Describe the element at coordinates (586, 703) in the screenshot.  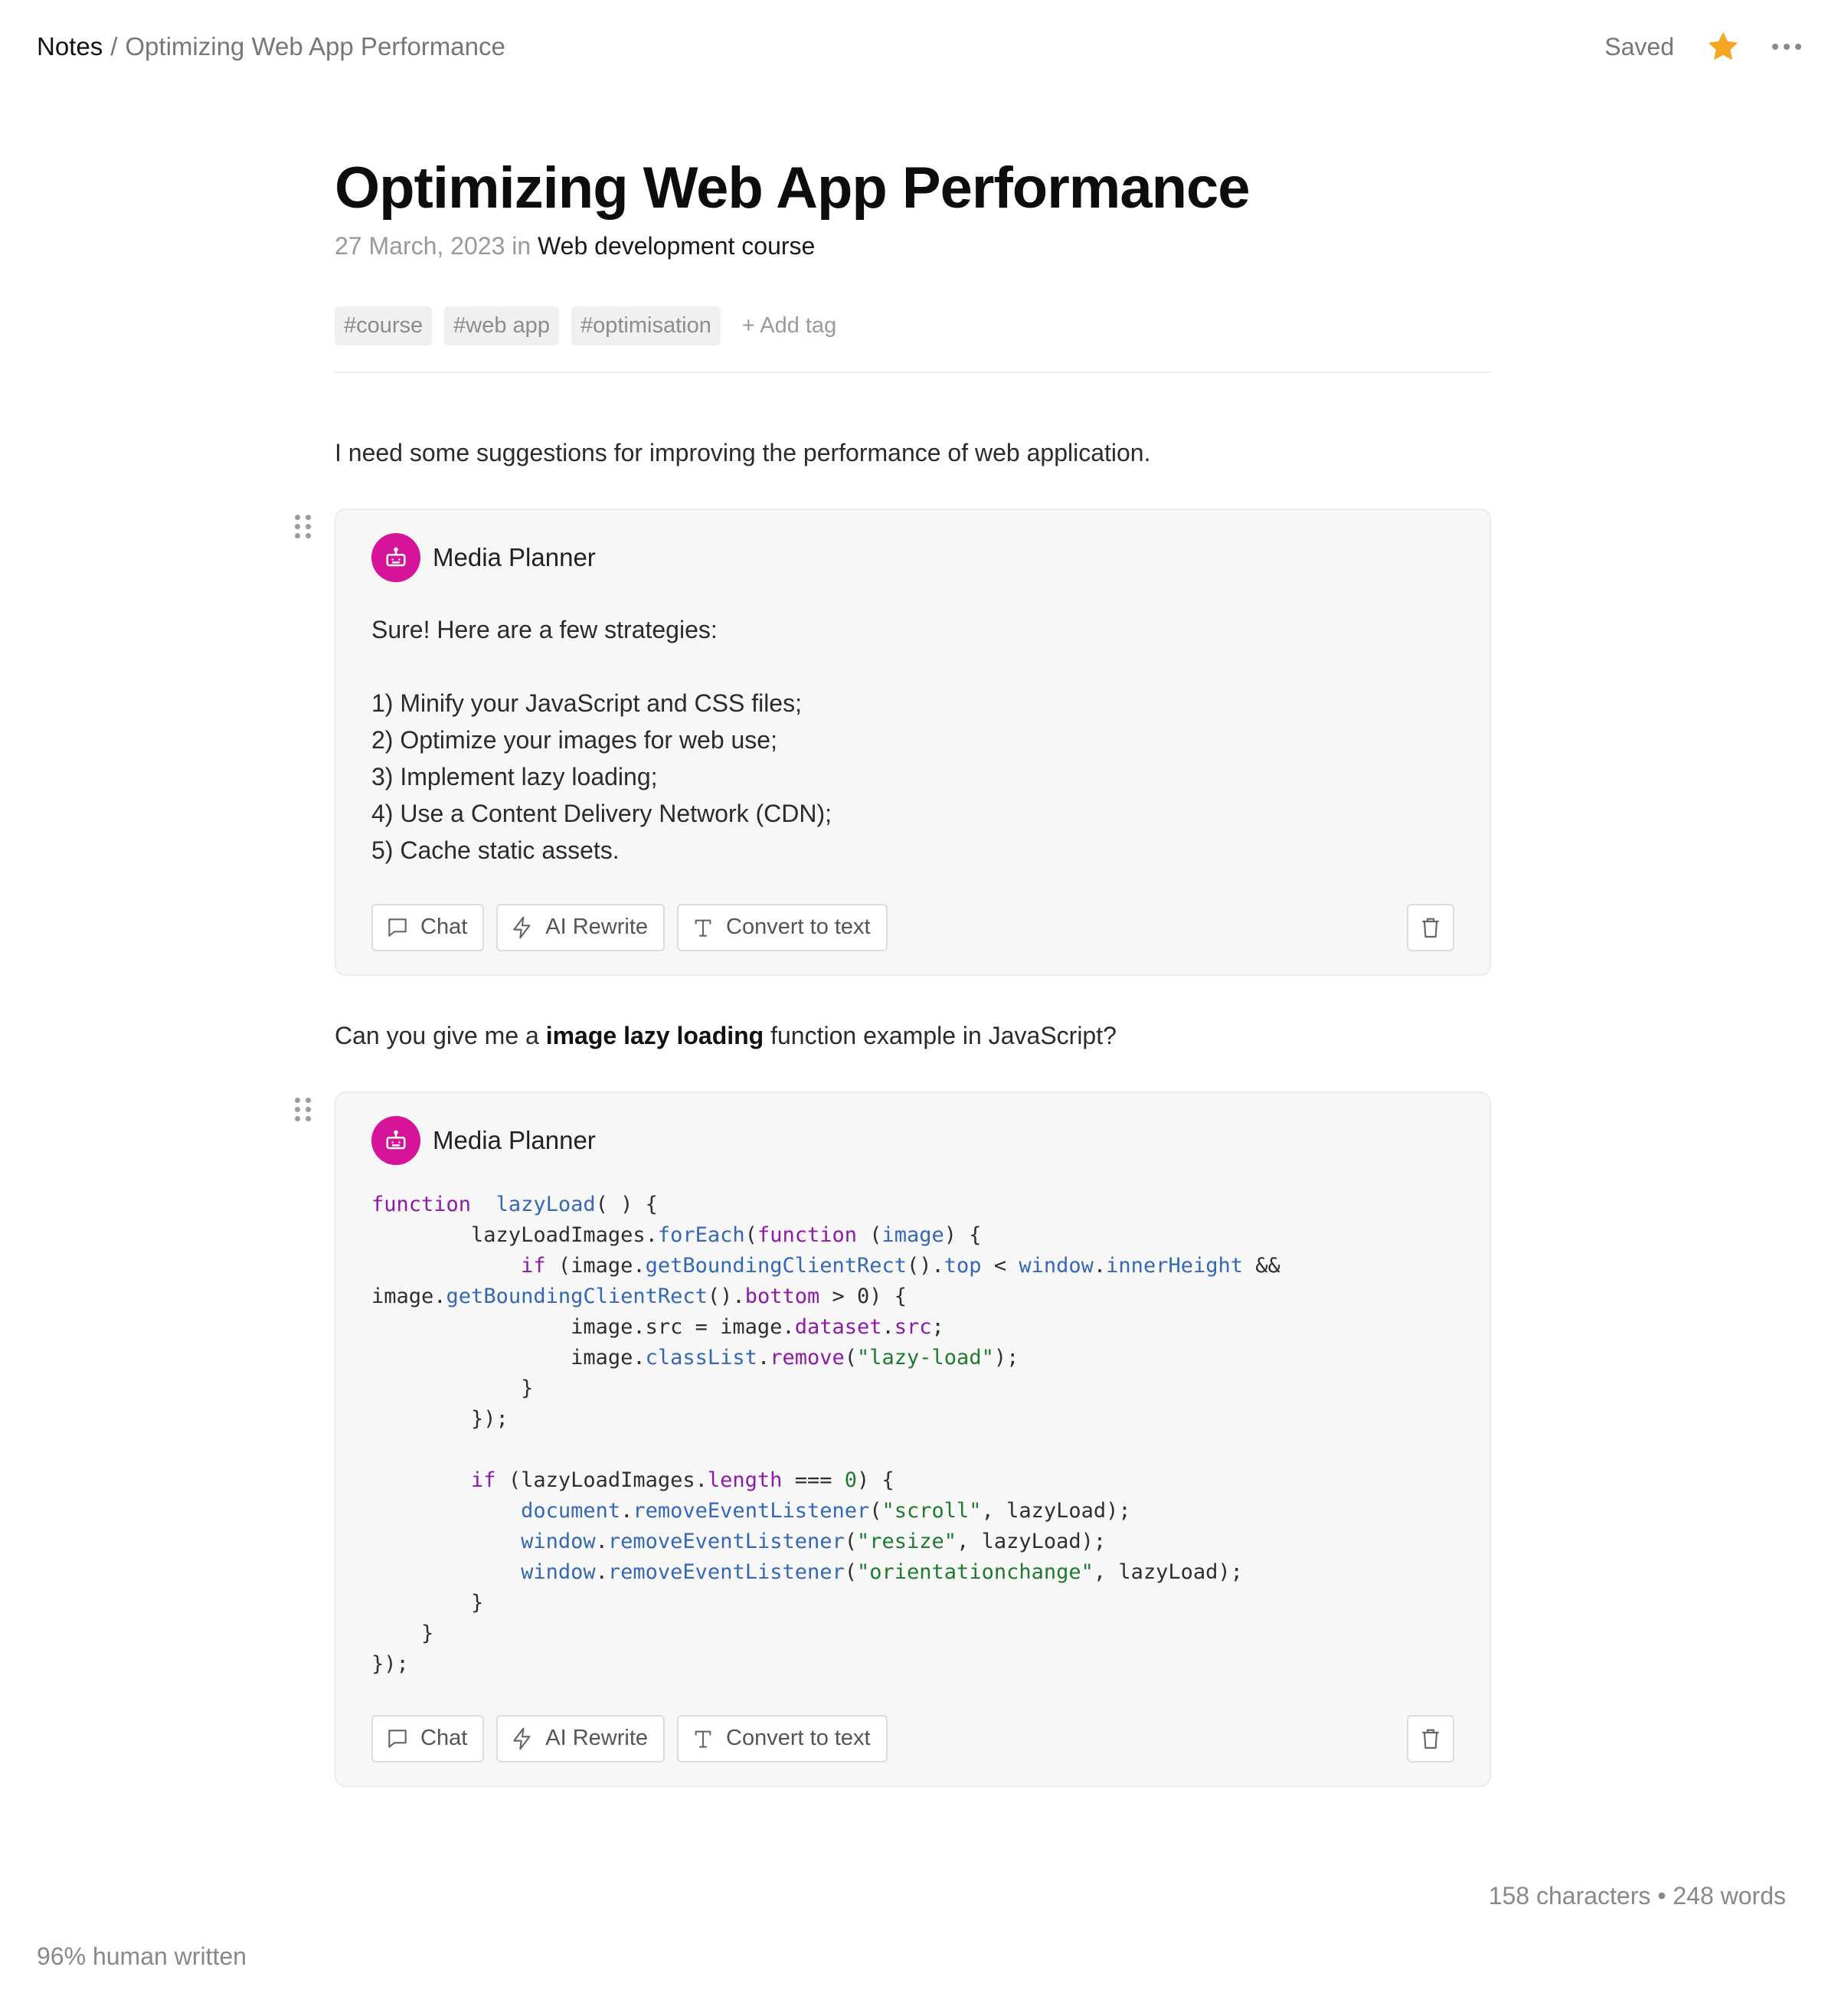
I see `list-item: 1) Minify your JavaScript and CSS files;` at that location.